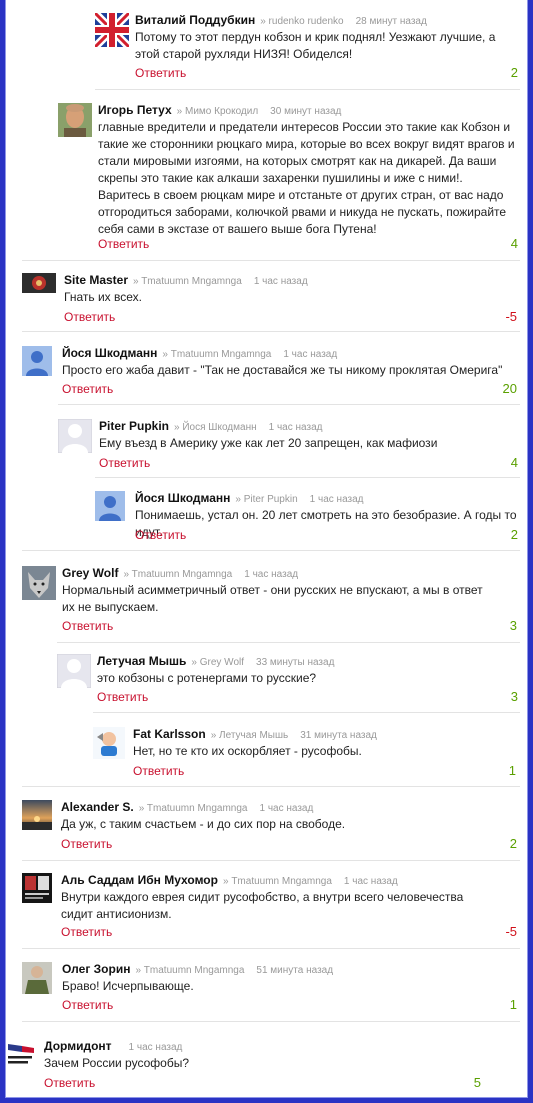 The width and height of the screenshot is (533, 1103). What do you see at coordinates (37, 978) in the screenshot?
I see `soldier-avatar` at bounding box center [37, 978].